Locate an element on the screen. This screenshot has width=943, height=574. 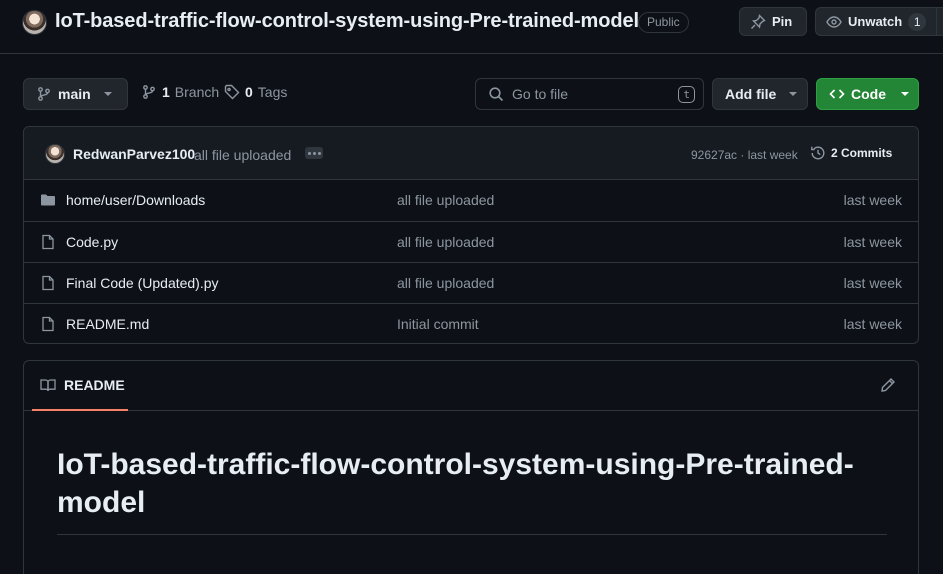
unwatch-label: Unwatch is located at coordinates (875, 21).